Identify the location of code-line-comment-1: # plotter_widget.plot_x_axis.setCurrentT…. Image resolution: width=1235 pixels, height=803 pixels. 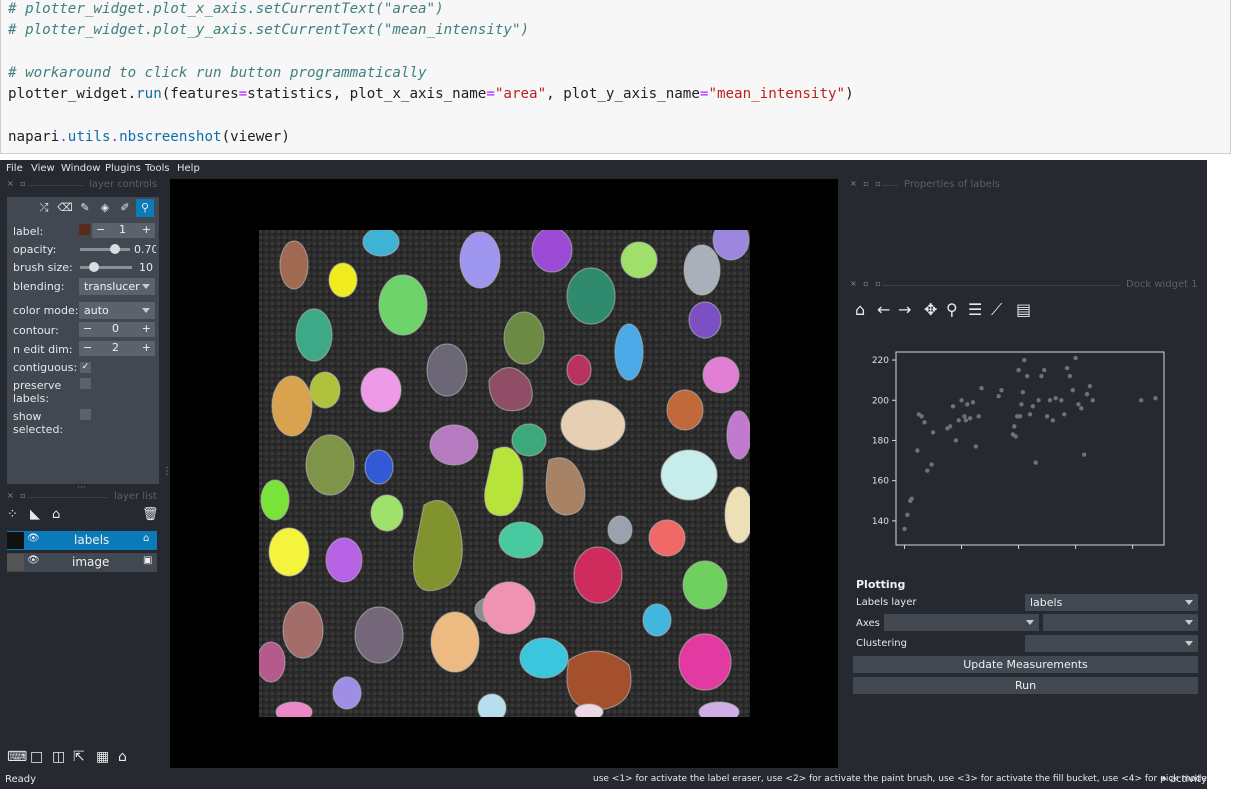
(226, 9).